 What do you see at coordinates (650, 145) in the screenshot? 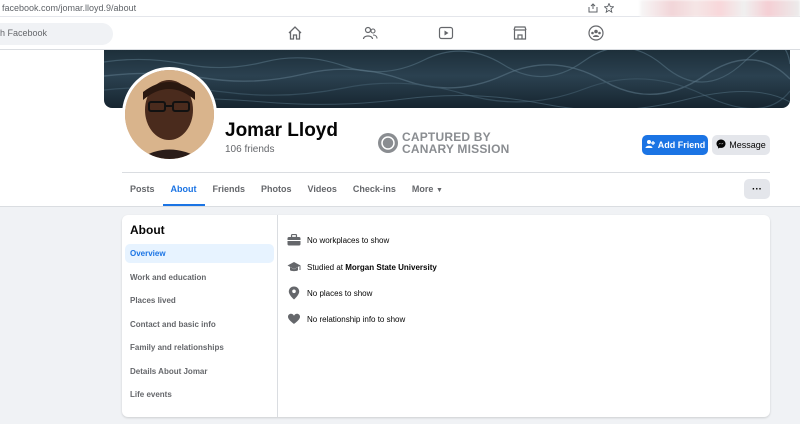
I see `add-friend-icon` at bounding box center [650, 145].